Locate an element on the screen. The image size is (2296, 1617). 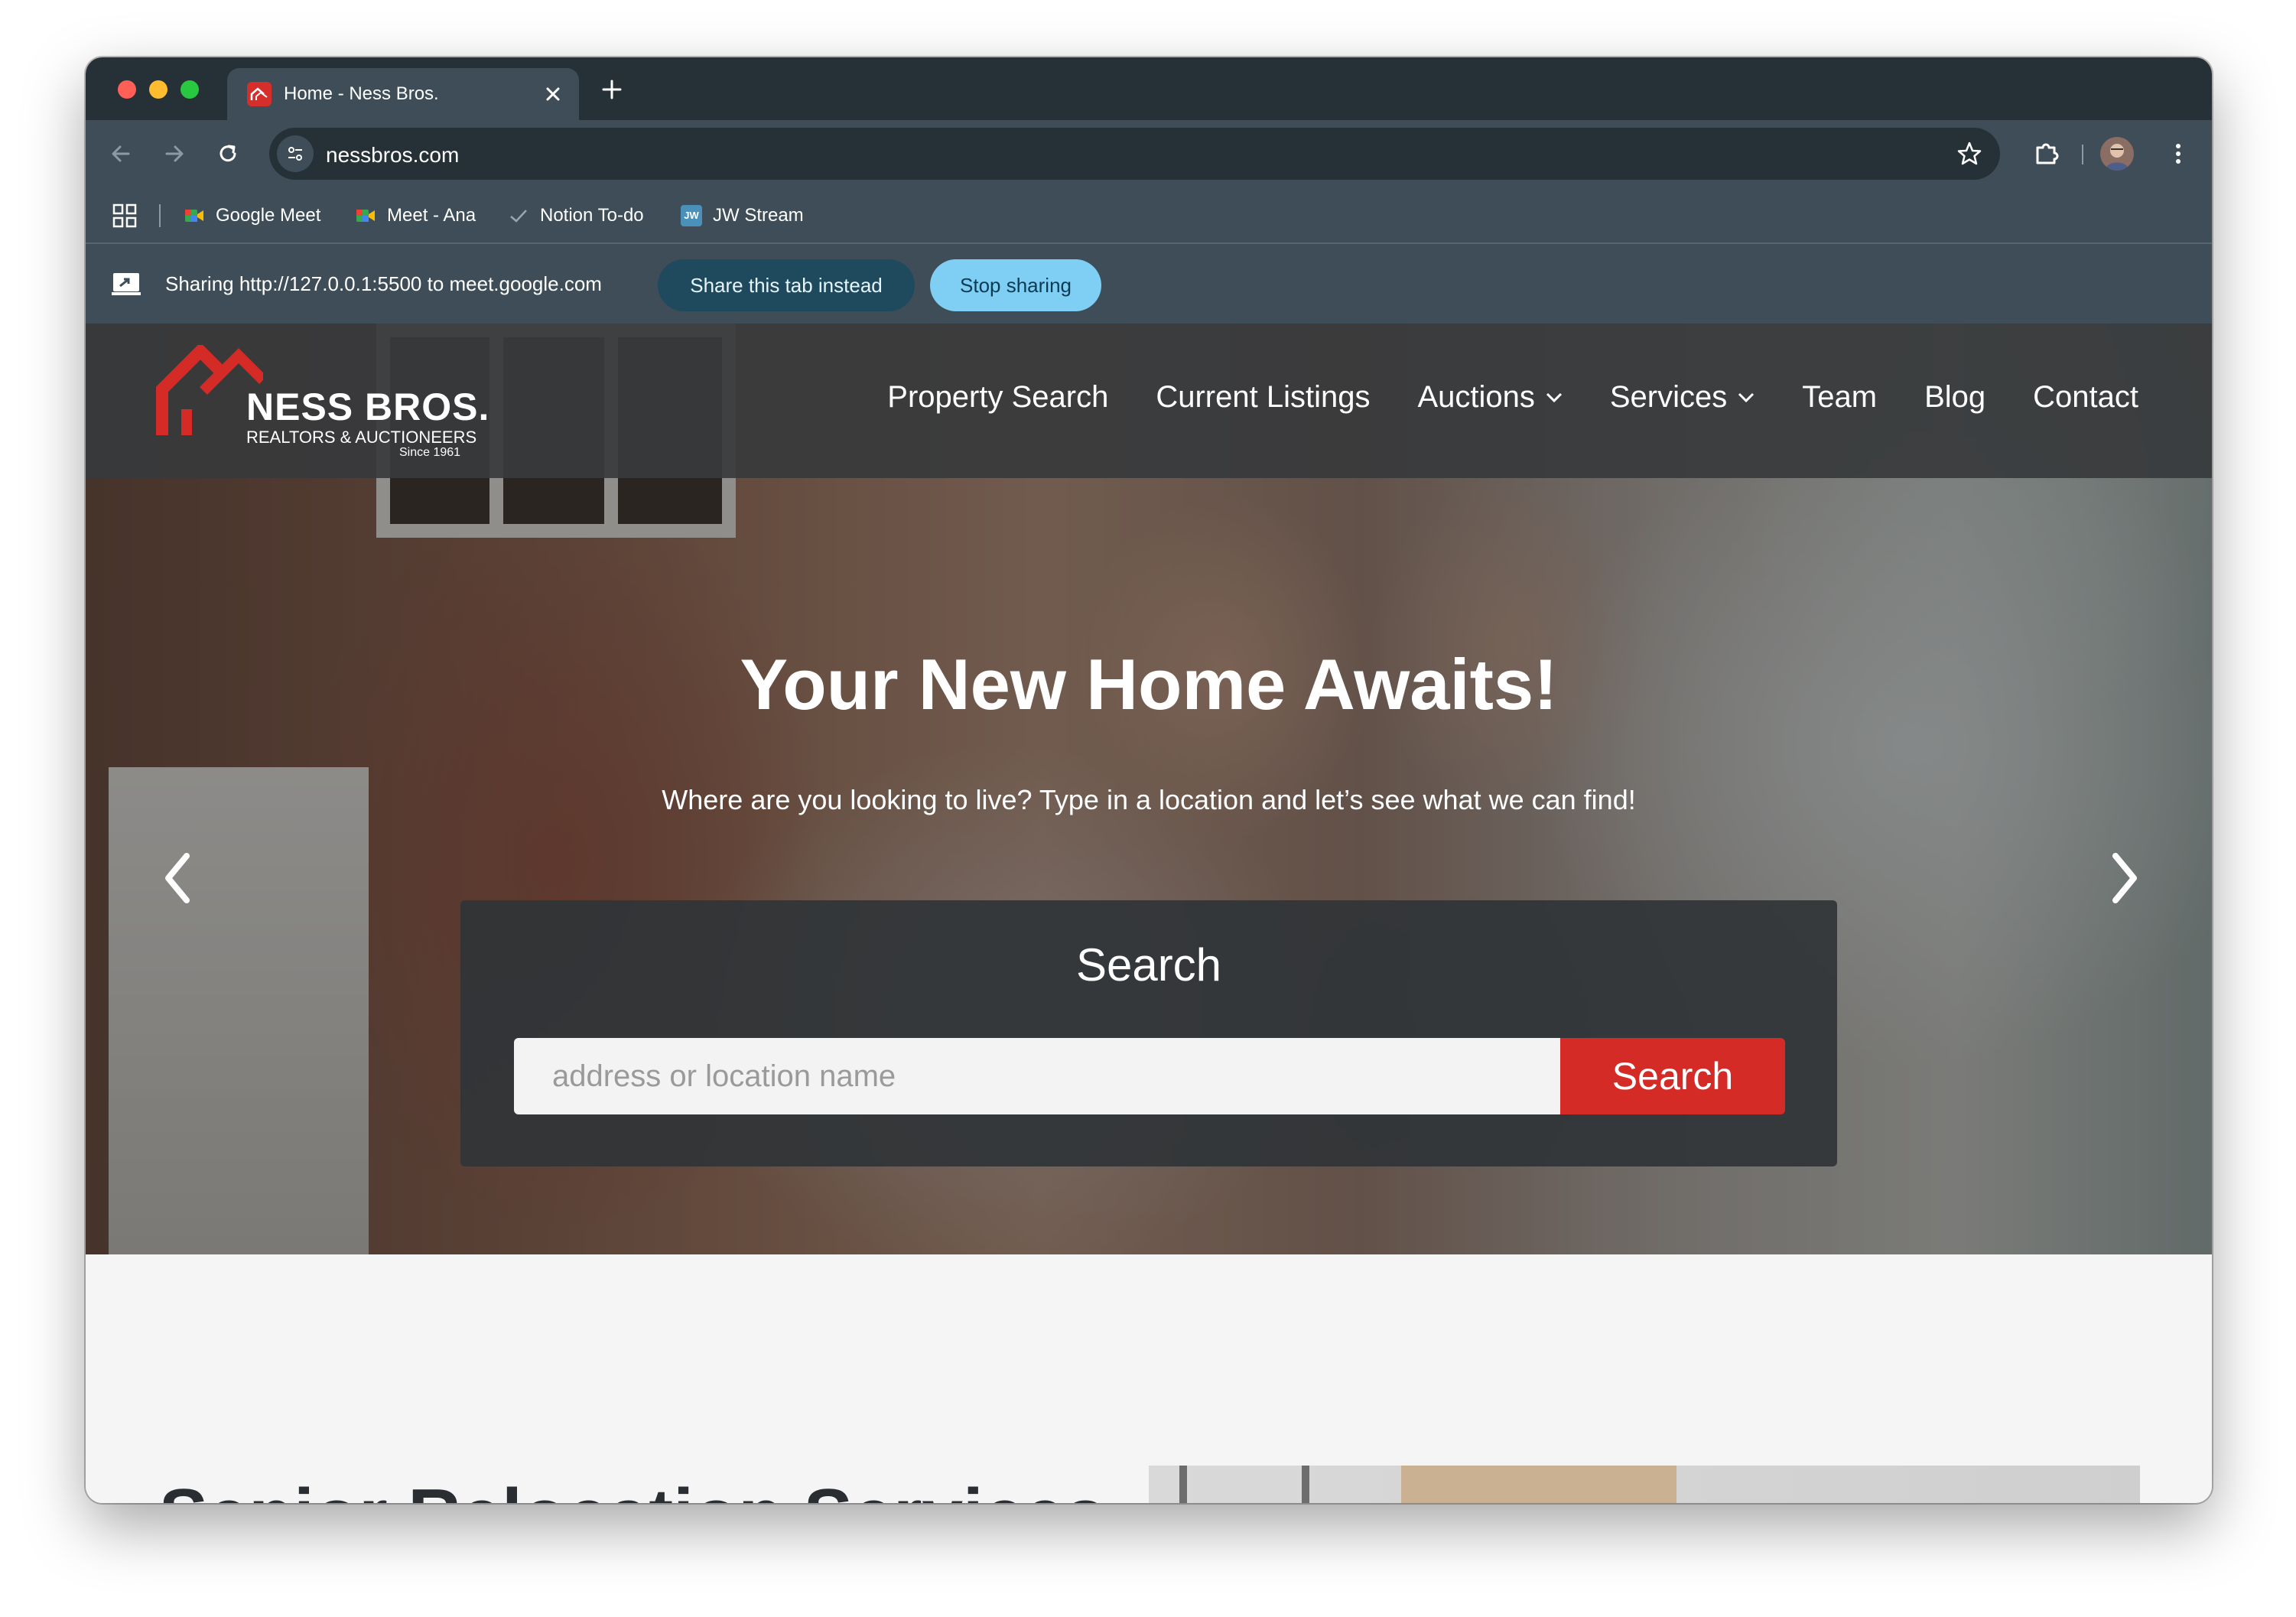
nav-label: Current Listings is located at coordinates (1264, 397).